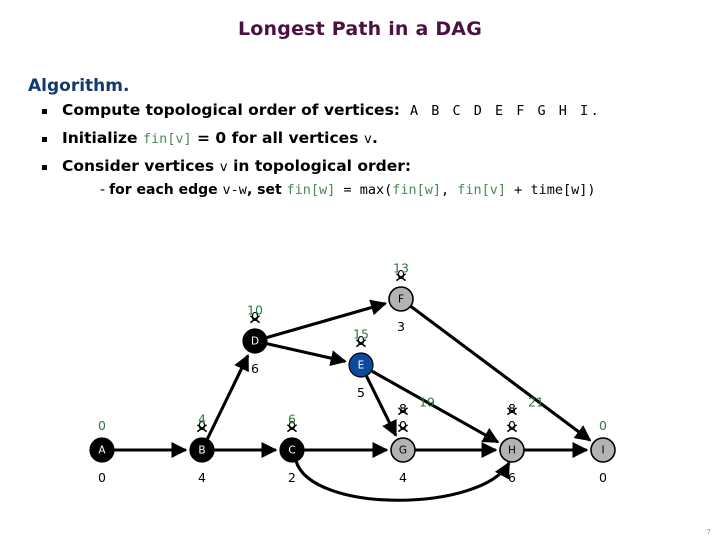 The width and height of the screenshot is (720, 540). I want to click on node-h: H, so click(512, 450).